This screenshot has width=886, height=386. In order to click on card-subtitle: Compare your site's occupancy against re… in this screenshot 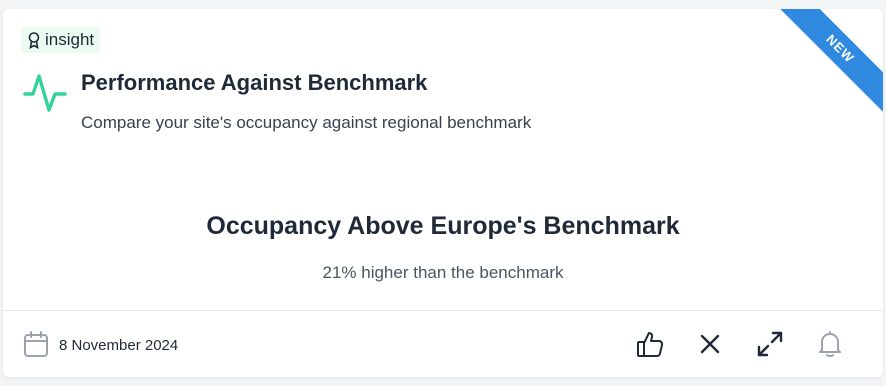, I will do `click(306, 122)`.